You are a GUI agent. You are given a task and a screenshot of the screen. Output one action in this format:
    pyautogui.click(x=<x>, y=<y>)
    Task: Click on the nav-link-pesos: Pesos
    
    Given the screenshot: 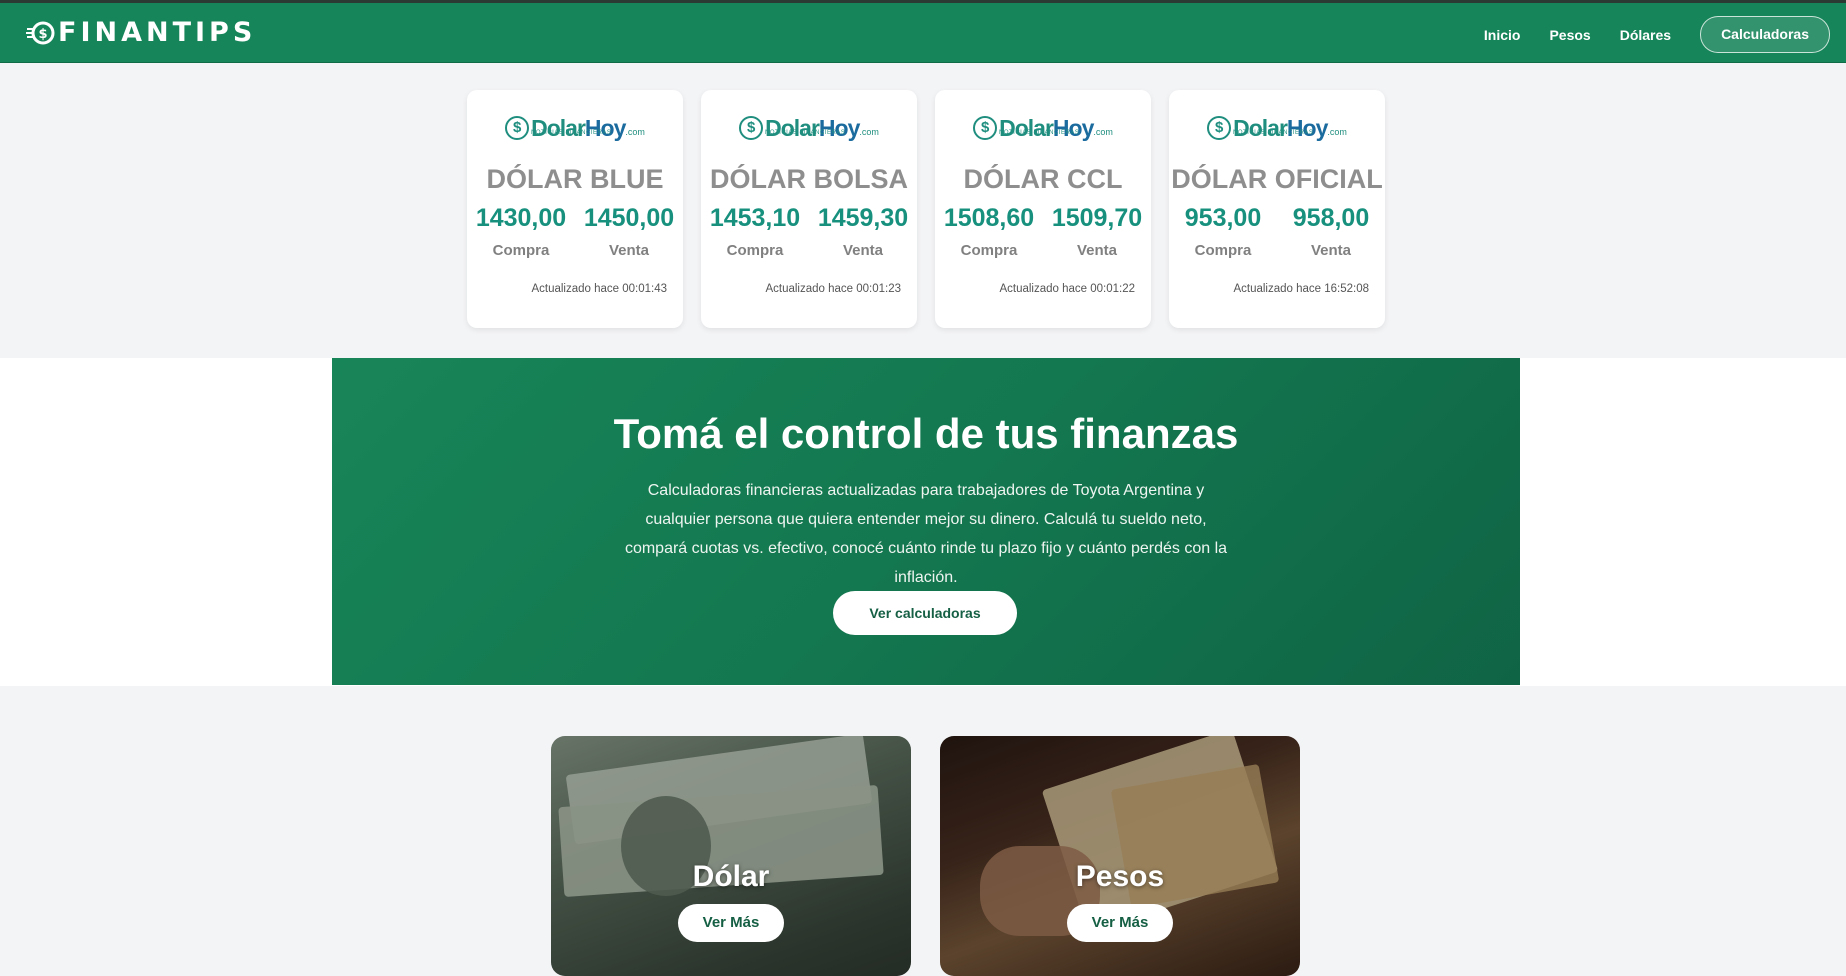 What is the action you would take?
    pyautogui.click(x=1569, y=35)
    